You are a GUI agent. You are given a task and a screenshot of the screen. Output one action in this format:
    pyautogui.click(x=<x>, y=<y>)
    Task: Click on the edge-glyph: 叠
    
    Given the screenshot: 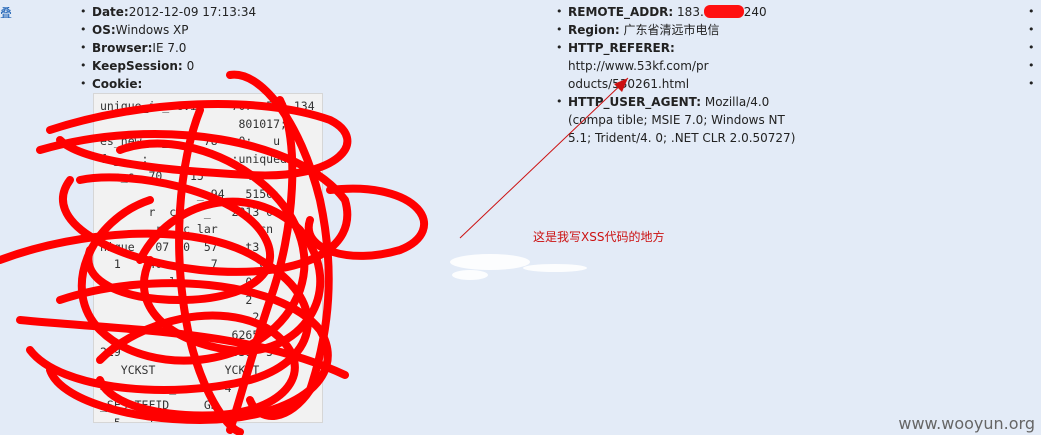 What is the action you would take?
    pyautogui.click(x=6, y=13)
    